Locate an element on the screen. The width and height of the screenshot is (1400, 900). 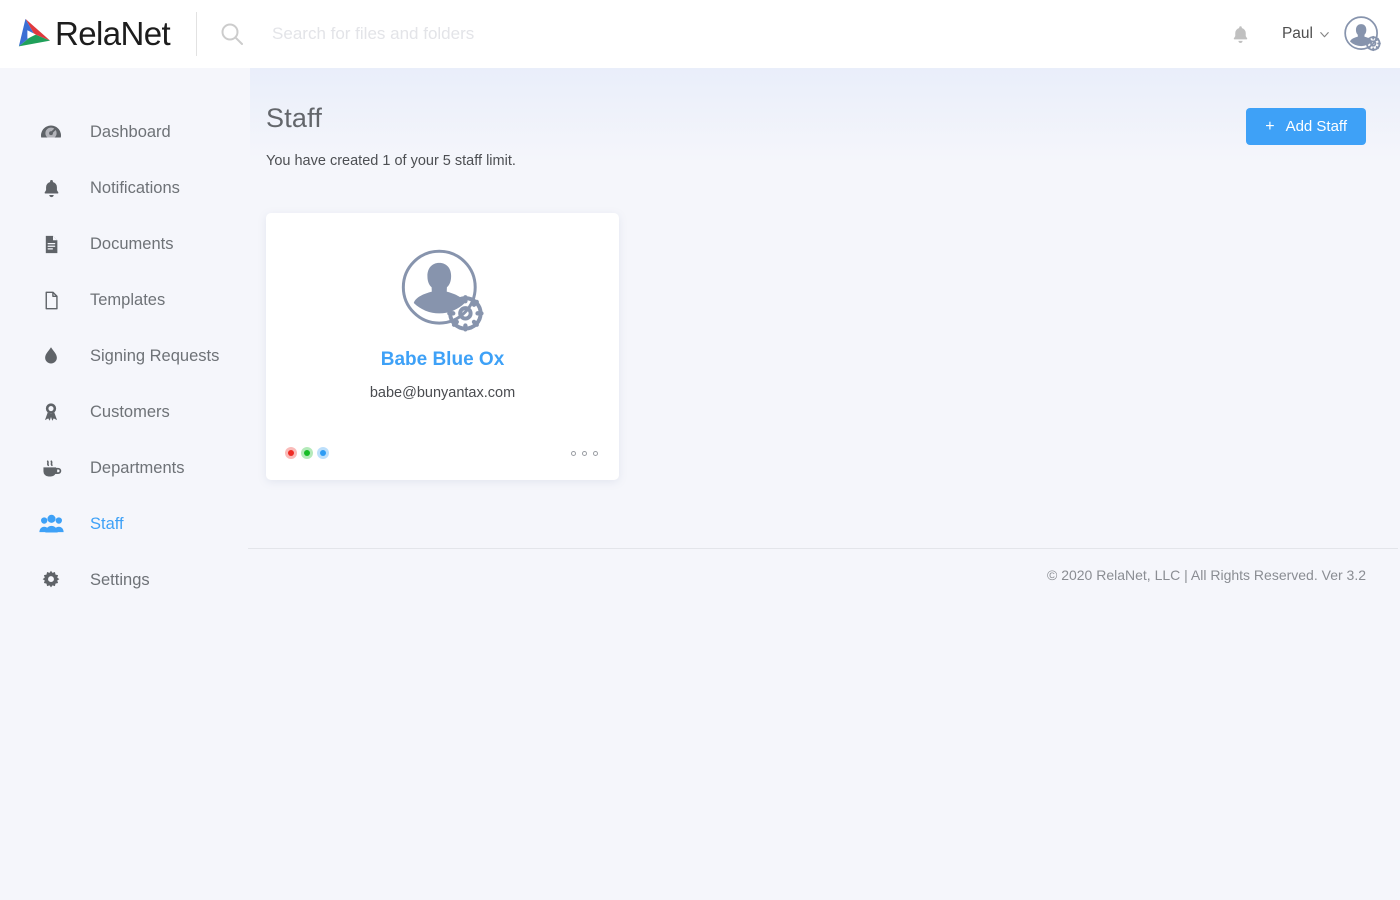
award-badge-icon is located at coordinates (51, 412).